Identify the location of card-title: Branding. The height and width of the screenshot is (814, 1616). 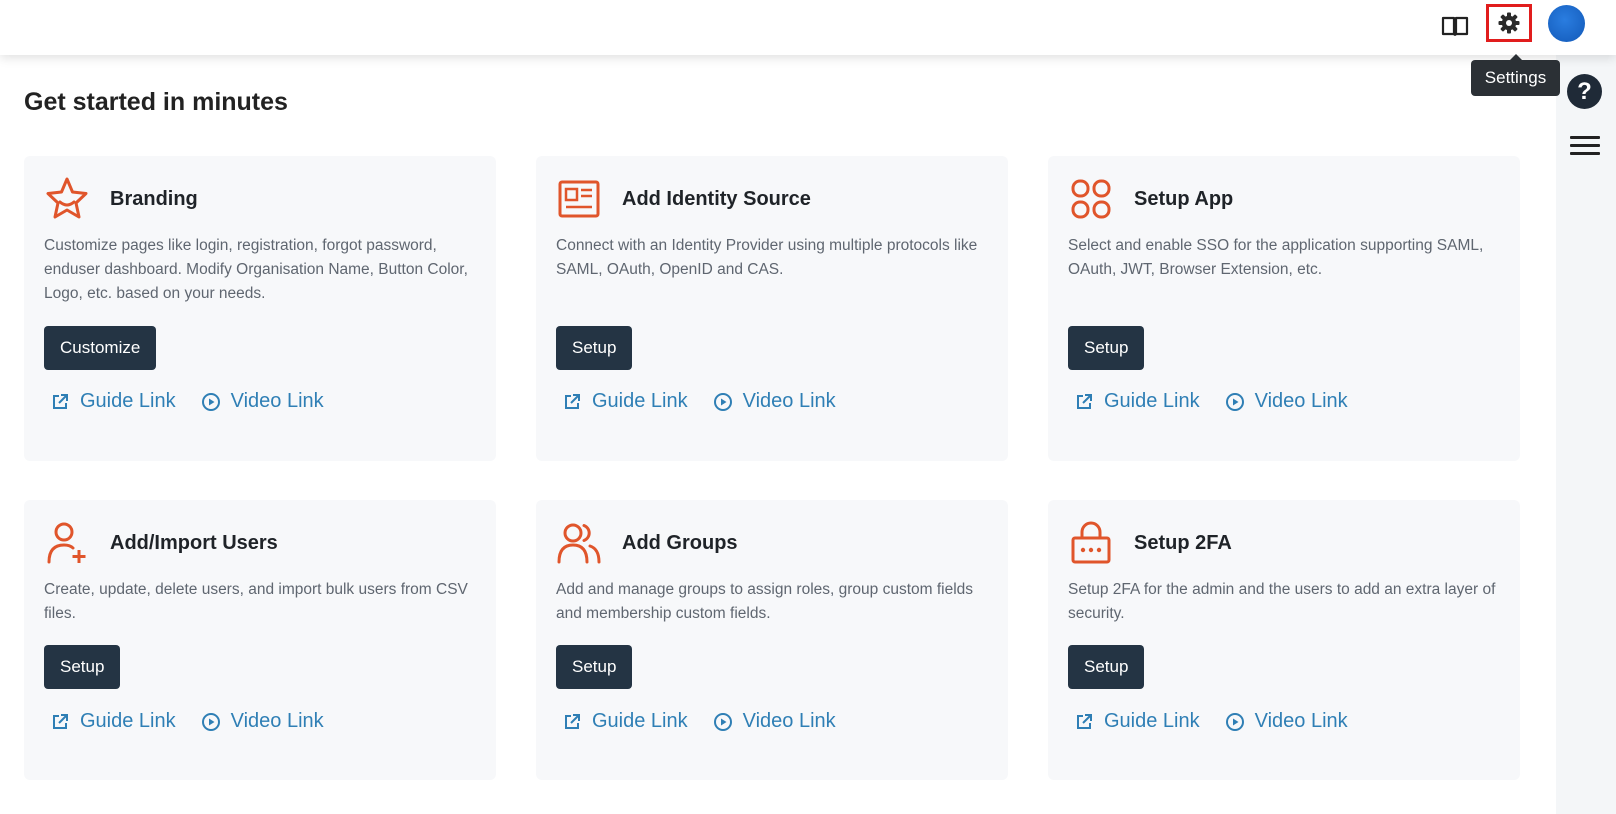
(154, 198).